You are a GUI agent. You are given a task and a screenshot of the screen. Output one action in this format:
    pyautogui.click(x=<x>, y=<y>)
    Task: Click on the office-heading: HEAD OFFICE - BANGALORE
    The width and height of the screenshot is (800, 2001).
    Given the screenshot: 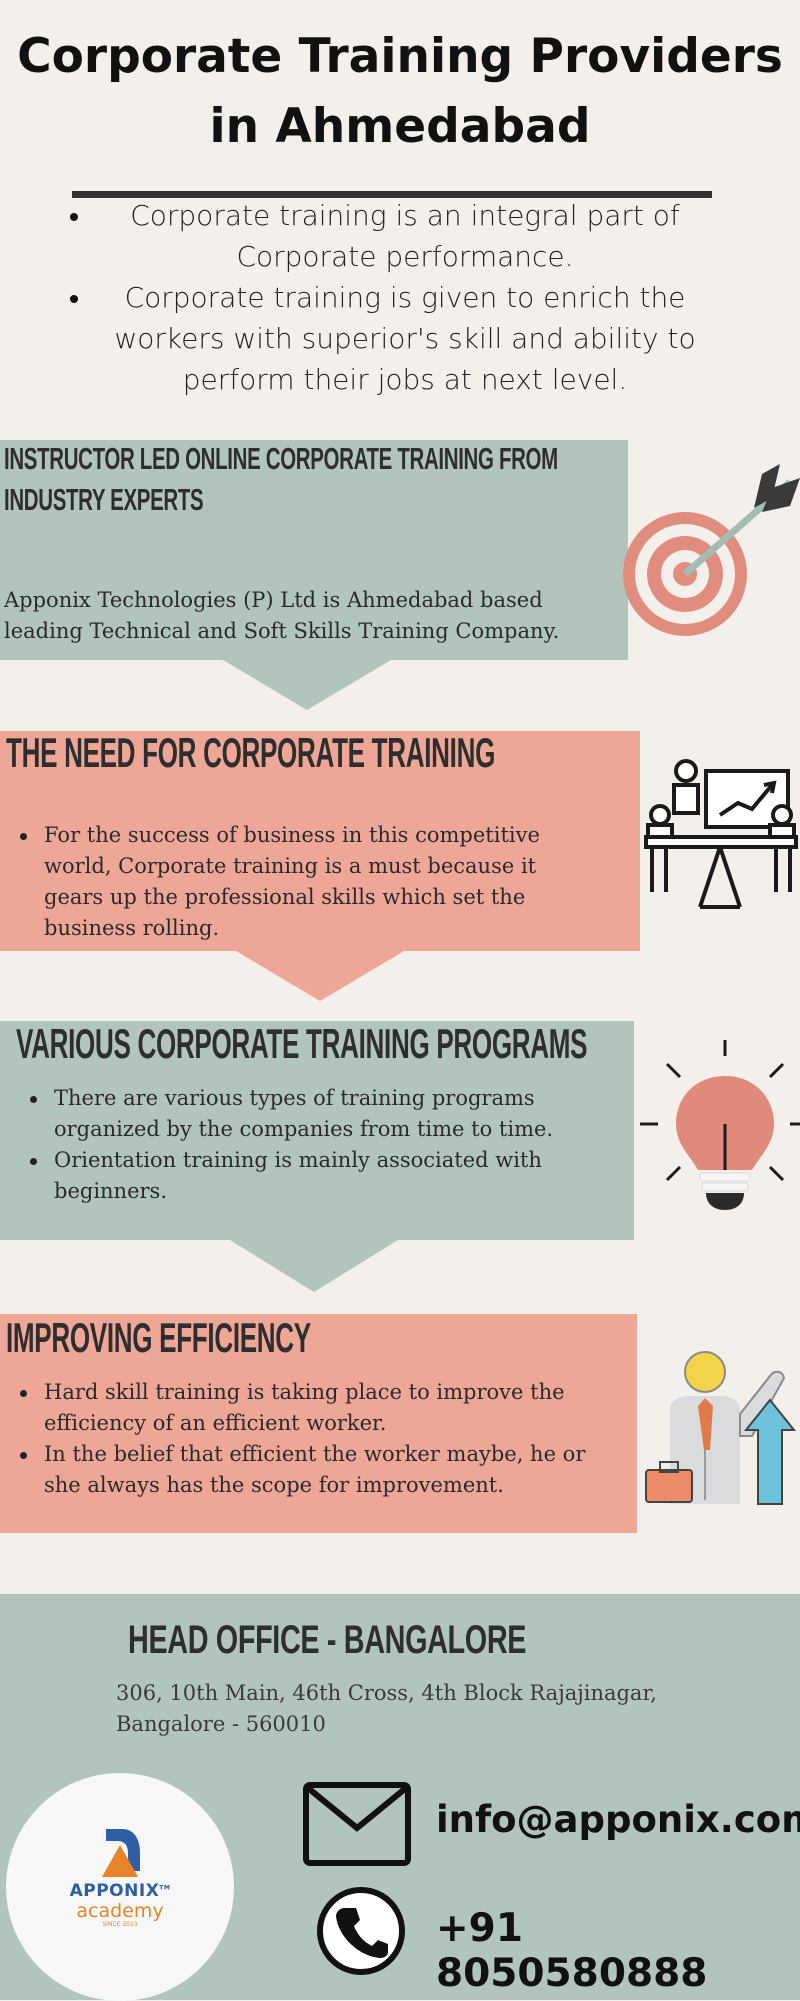 What is the action you would take?
    pyautogui.click(x=327, y=1640)
    